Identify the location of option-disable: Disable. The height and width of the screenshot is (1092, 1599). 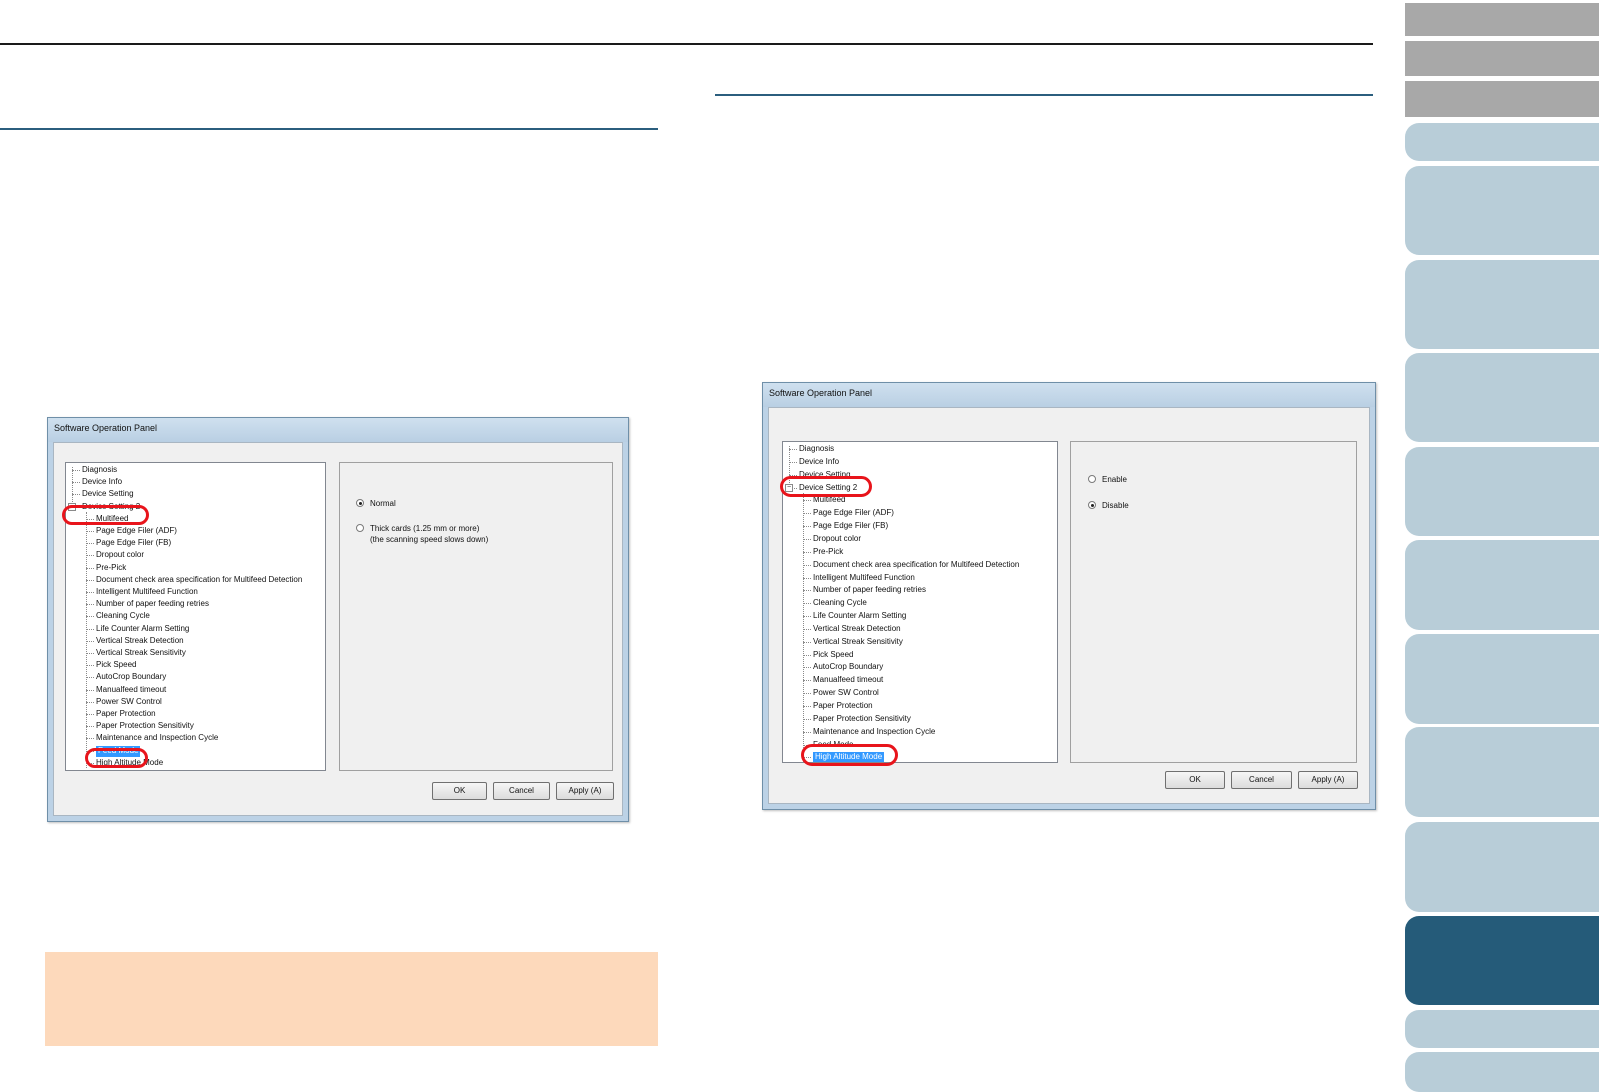
(1108, 505).